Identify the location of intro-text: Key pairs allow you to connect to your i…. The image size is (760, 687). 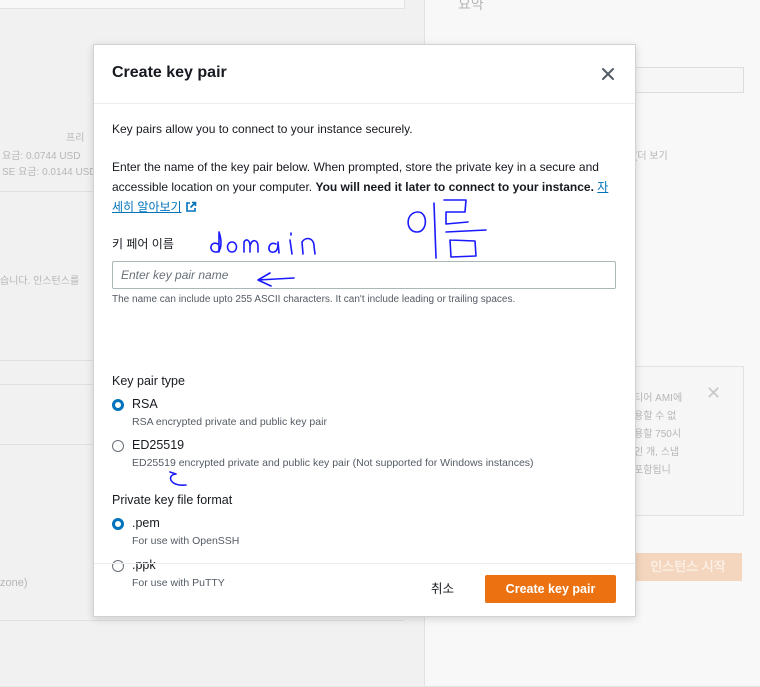
(262, 129).